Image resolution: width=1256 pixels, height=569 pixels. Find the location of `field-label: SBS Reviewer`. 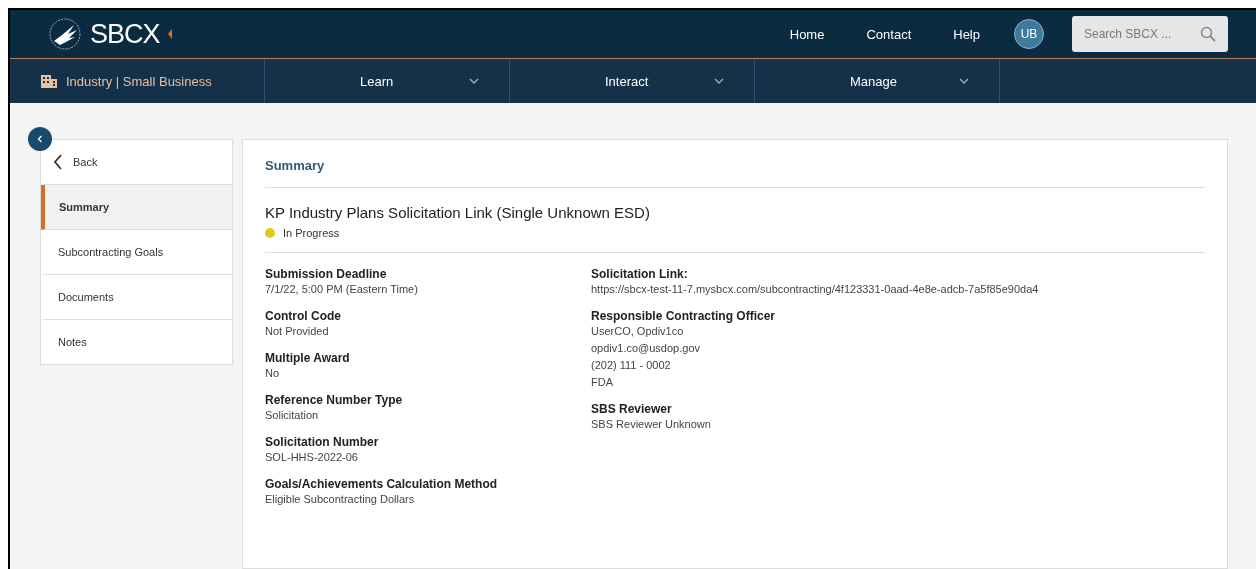

field-label: SBS Reviewer is located at coordinates (632, 409).